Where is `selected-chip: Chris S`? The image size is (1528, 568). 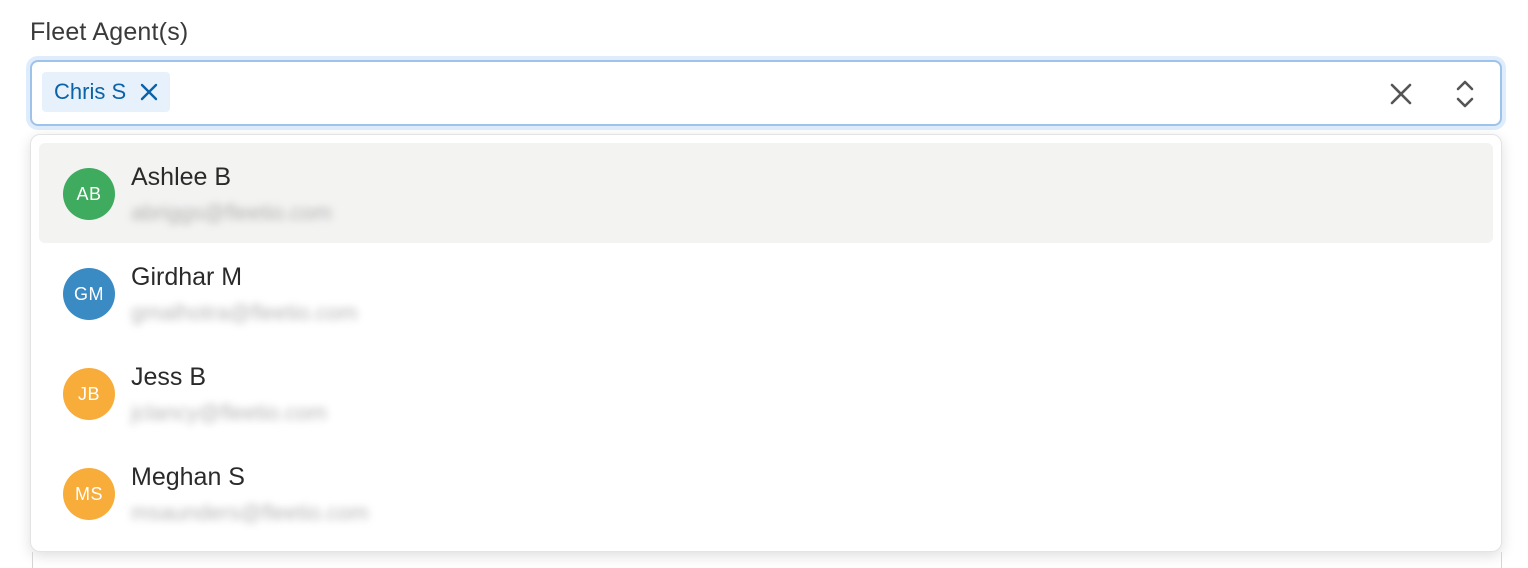 selected-chip: Chris S is located at coordinates (106, 92).